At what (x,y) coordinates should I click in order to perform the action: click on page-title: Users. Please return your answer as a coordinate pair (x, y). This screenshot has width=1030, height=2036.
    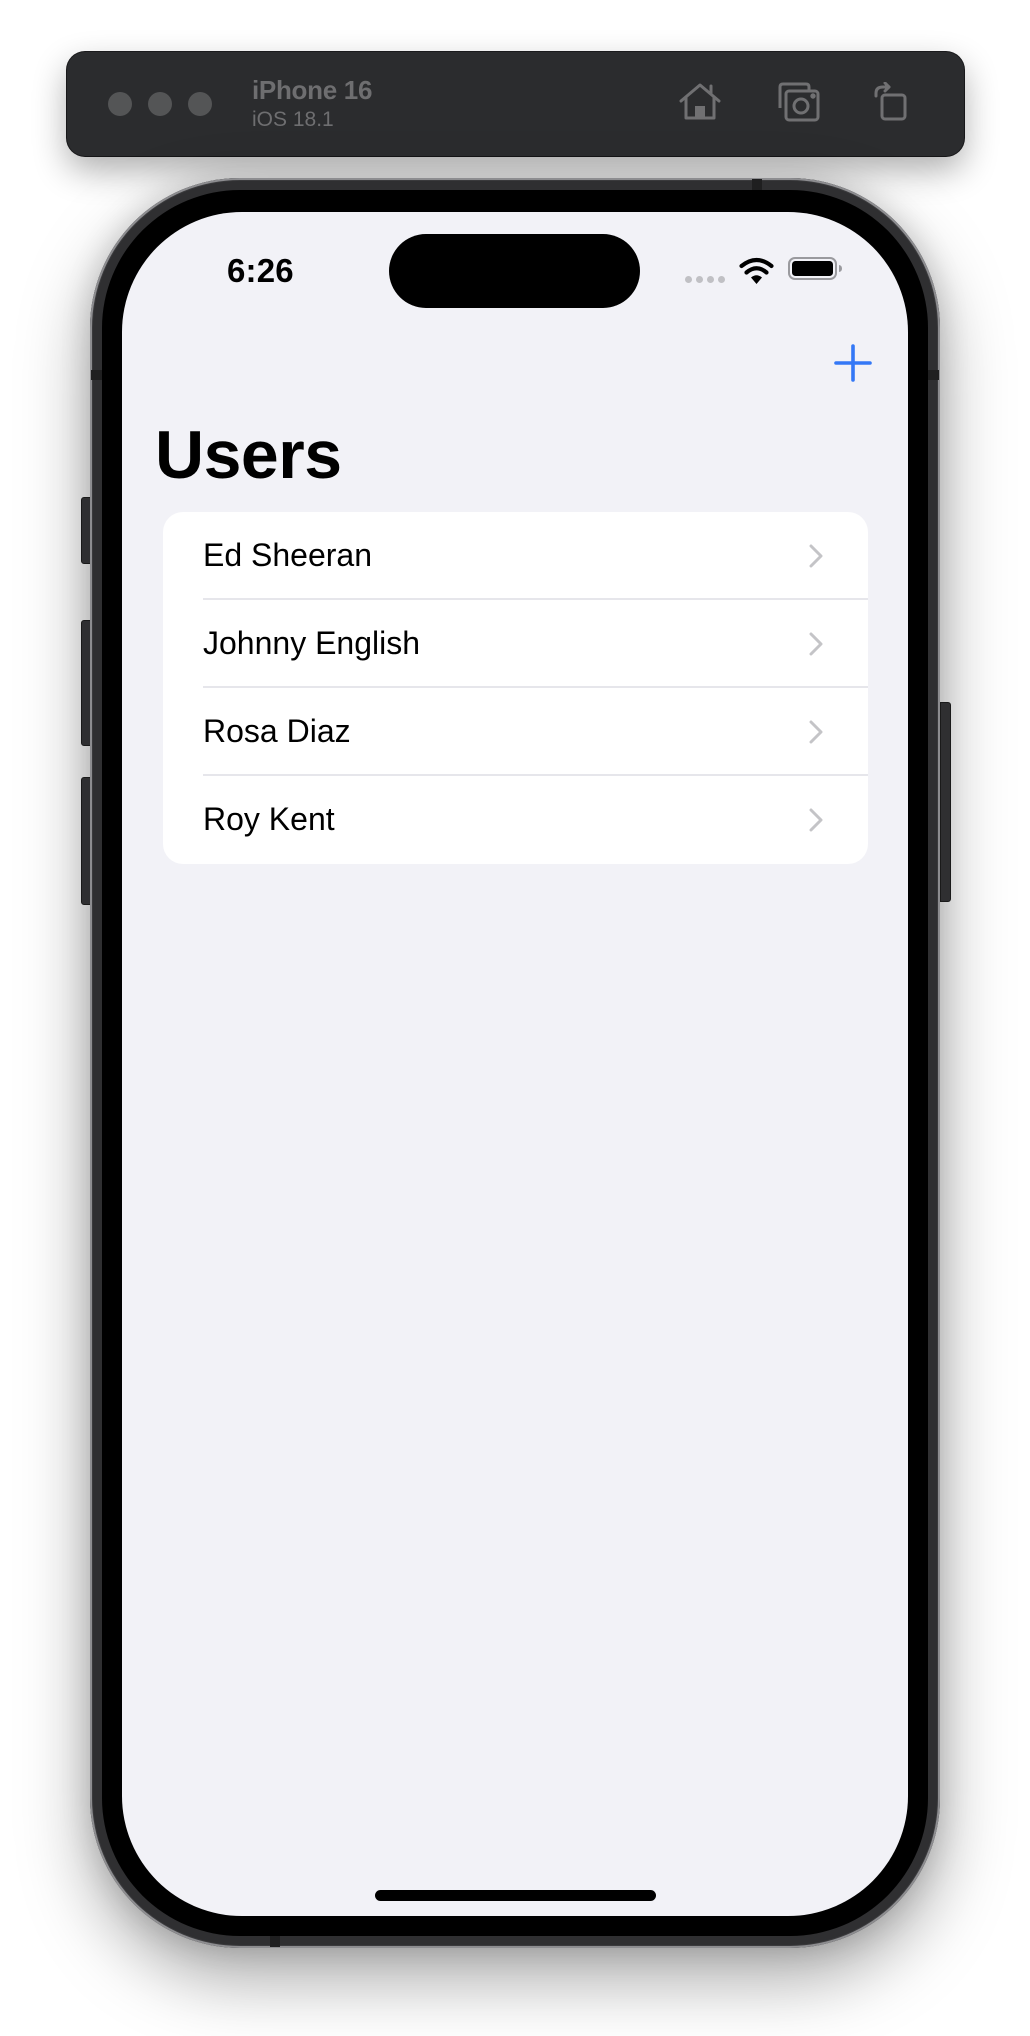
    Looking at the image, I should click on (248, 455).